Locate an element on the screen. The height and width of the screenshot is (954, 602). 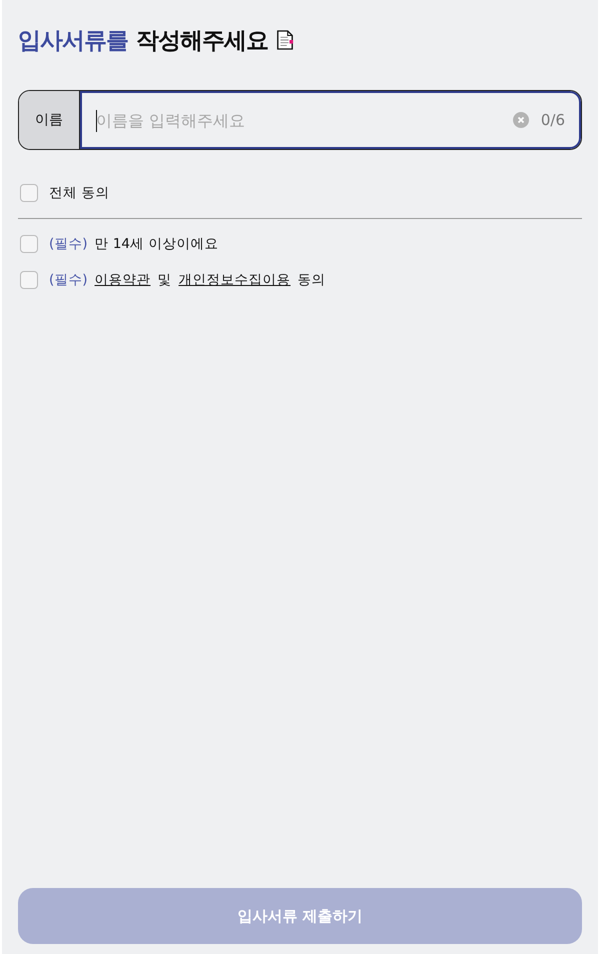
page-title: 입사서류를 is located at coordinates (73, 41).